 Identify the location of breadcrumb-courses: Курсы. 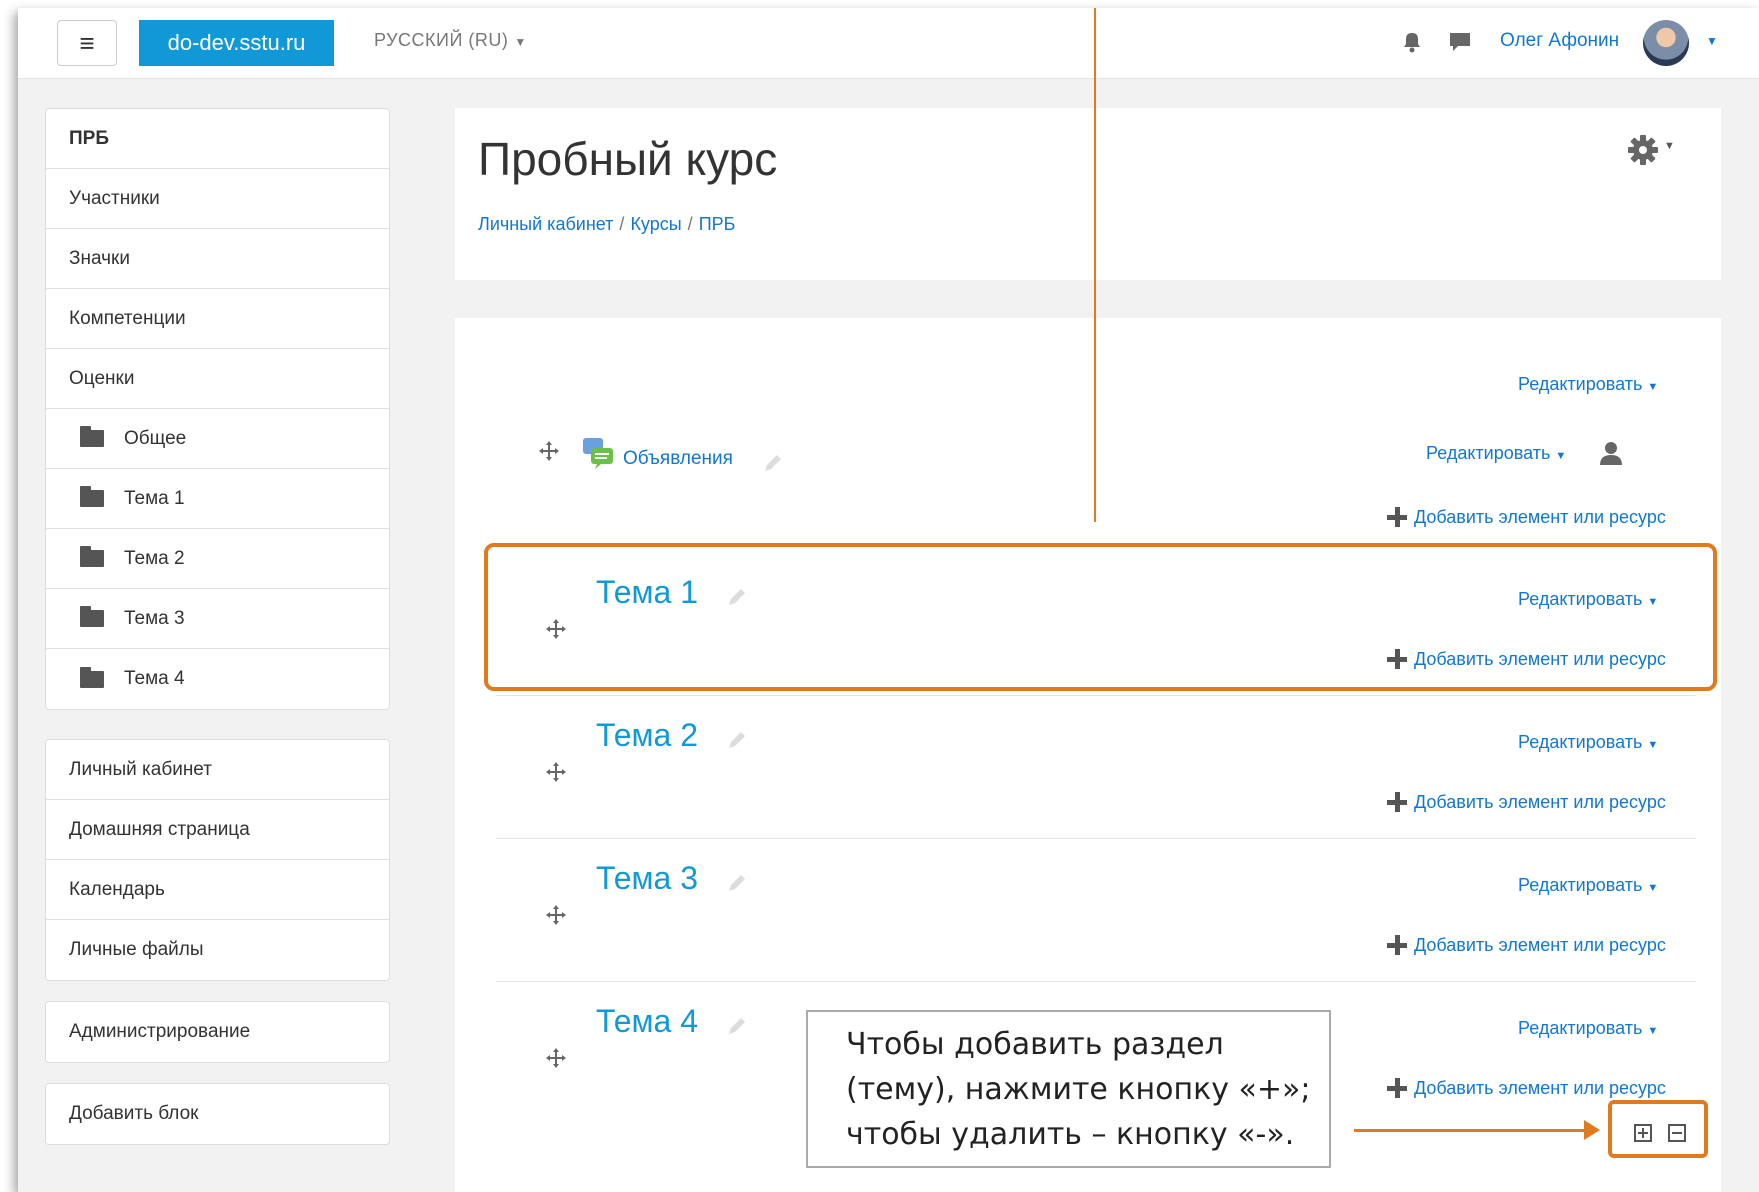
(655, 224).